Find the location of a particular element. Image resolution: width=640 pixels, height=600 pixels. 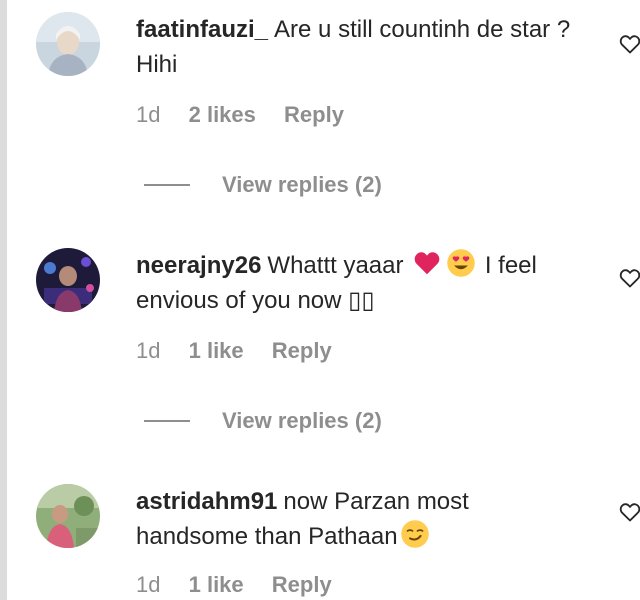

comment-likes: 2 likes is located at coordinates (222, 114).